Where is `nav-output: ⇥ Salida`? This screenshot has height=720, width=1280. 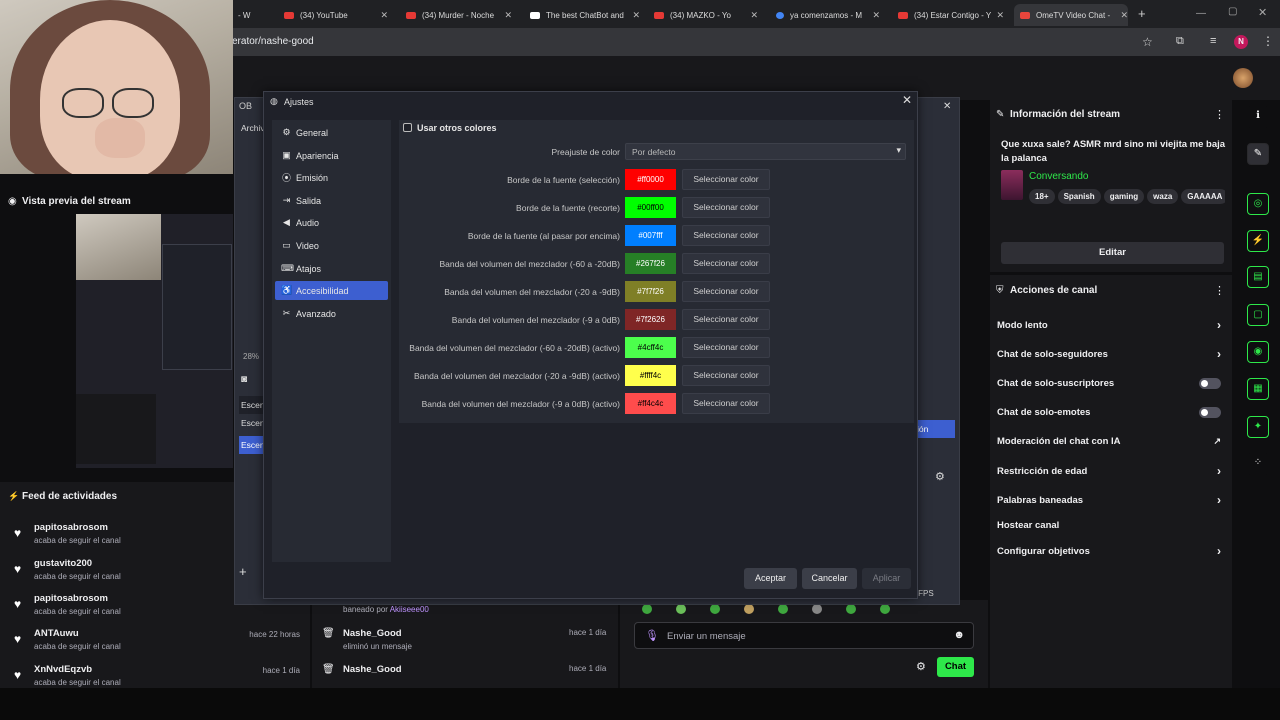
nav-output: ⇥ Salida is located at coordinates (331, 200).